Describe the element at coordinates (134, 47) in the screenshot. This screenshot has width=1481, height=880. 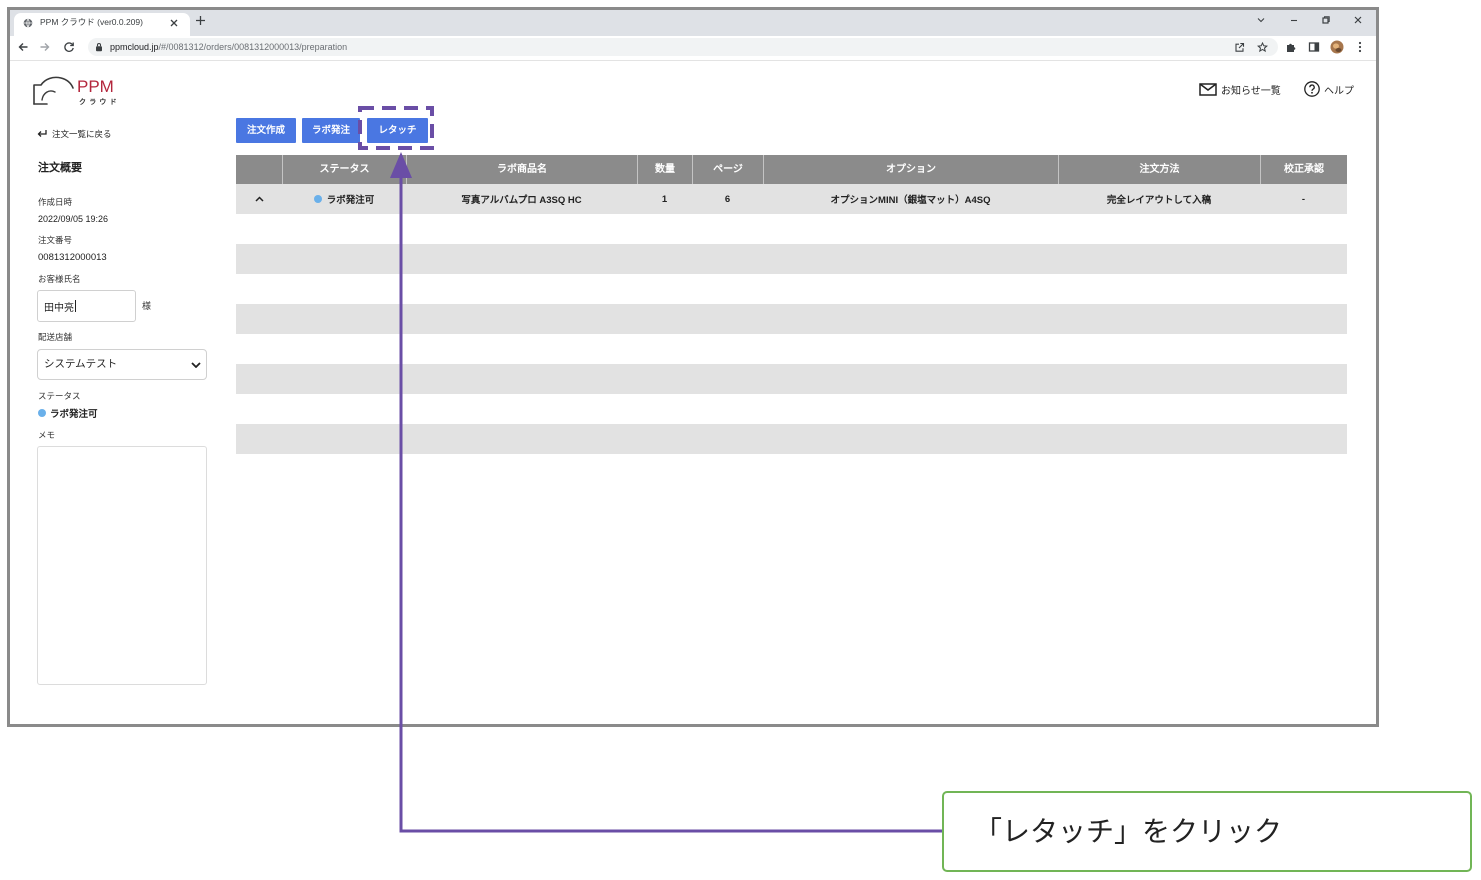
I see `url-host: ppmcloud.jp` at that location.